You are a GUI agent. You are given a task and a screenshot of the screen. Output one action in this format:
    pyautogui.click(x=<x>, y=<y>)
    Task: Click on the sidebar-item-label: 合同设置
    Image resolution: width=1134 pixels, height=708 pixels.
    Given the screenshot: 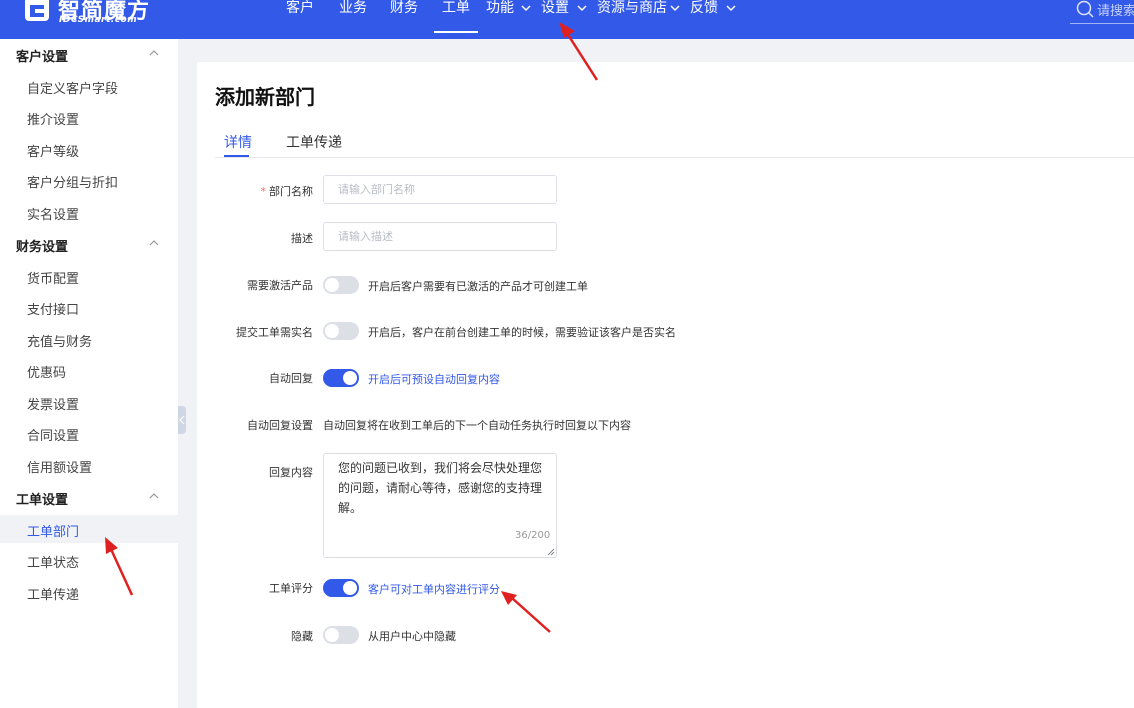 What is the action you would take?
    pyautogui.click(x=53, y=436)
    